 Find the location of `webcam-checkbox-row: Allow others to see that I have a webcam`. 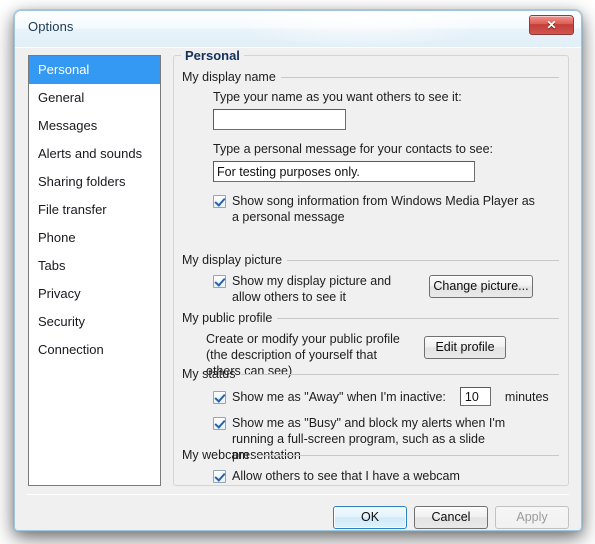

webcam-checkbox-row: Allow others to see that I have a webcam is located at coordinates (386, 476).